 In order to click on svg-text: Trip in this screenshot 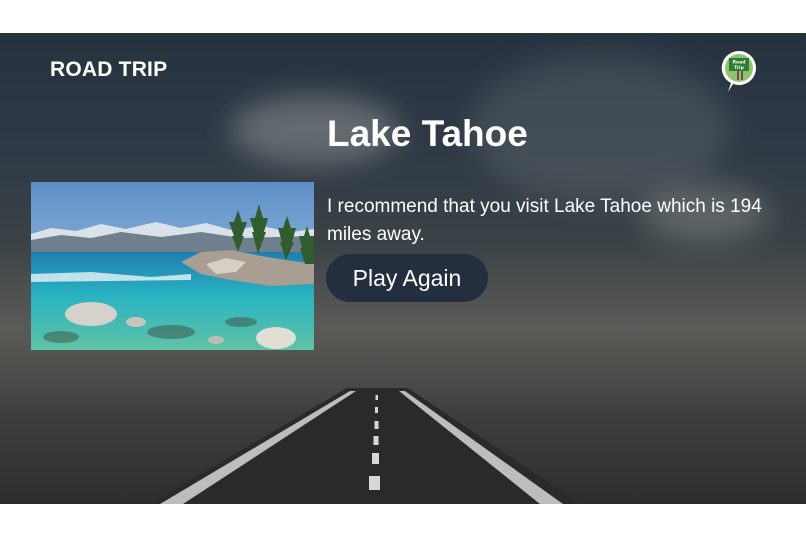, I will do `click(739, 68)`.